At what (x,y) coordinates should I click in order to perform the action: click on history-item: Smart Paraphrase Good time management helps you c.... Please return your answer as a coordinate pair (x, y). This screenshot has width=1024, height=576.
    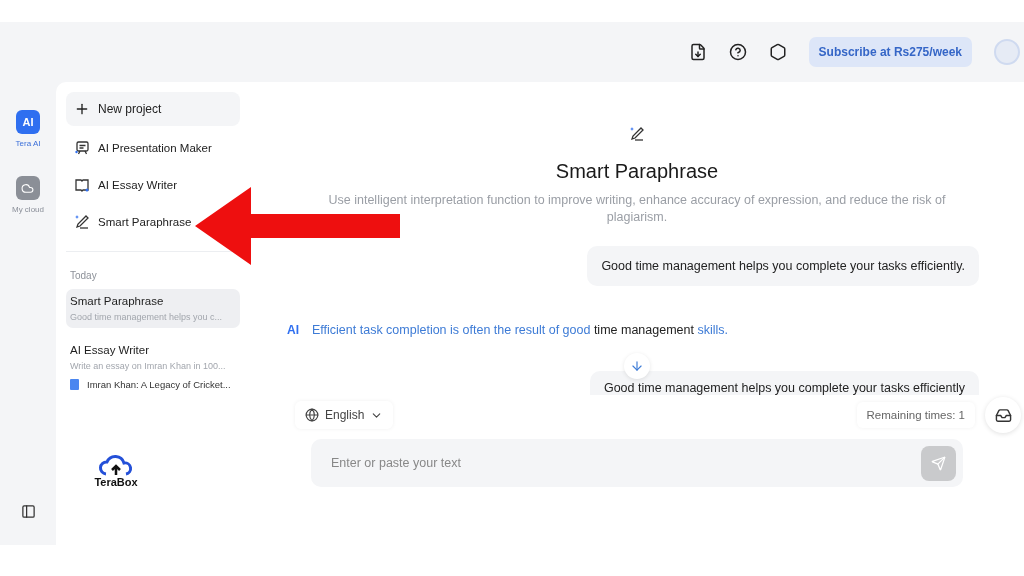
    Looking at the image, I should click on (153, 308).